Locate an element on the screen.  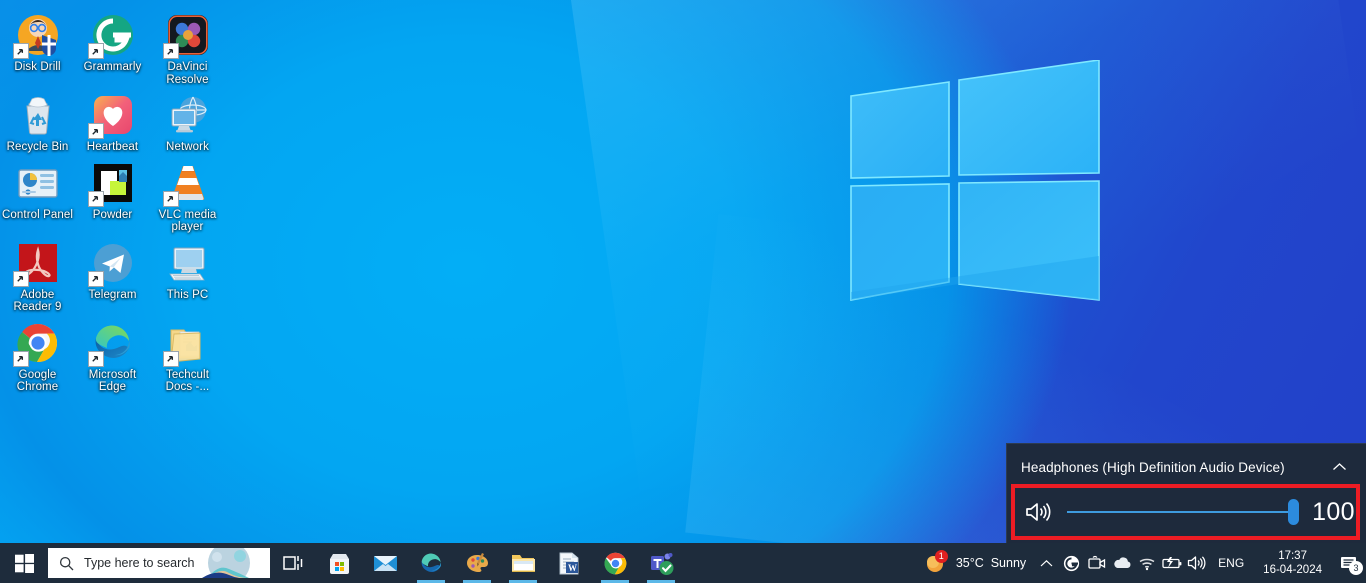
desktop-icon-microsoft-edge: Microsoft Edge is located at coordinates (112, 354).